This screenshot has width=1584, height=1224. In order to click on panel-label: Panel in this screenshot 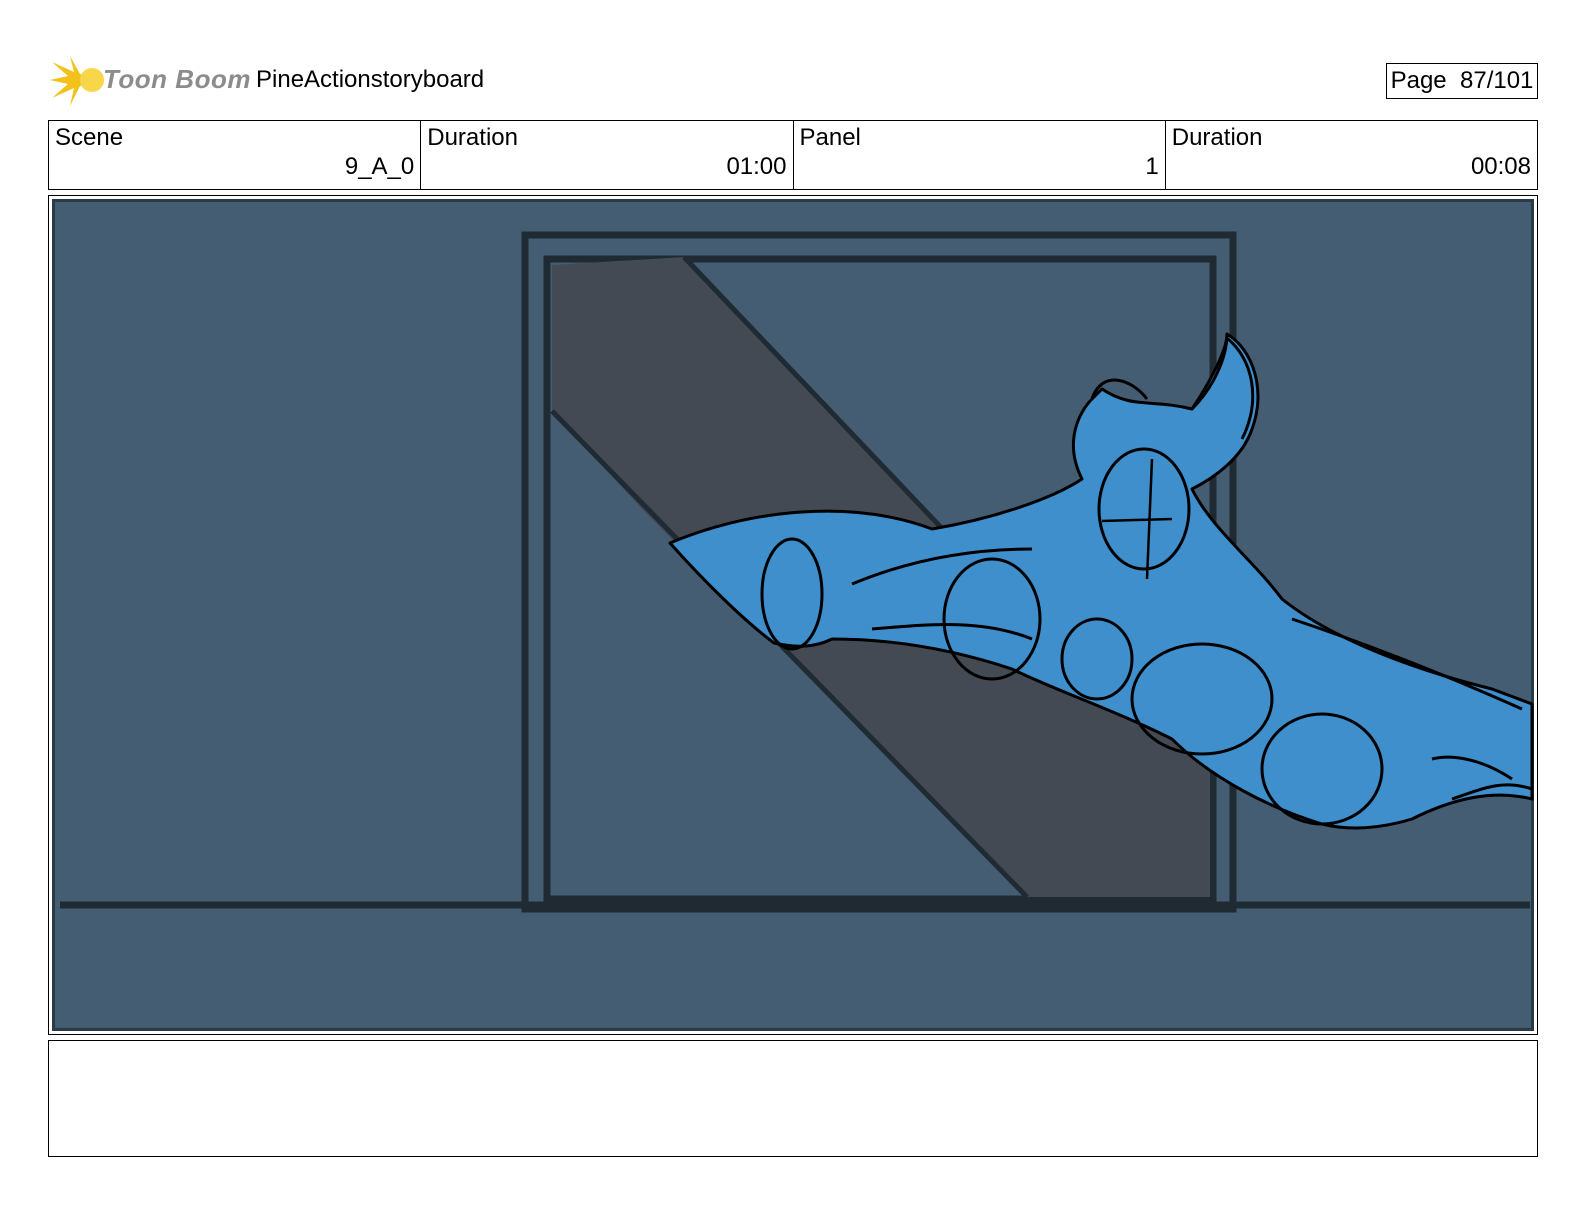, I will do `click(830, 137)`.